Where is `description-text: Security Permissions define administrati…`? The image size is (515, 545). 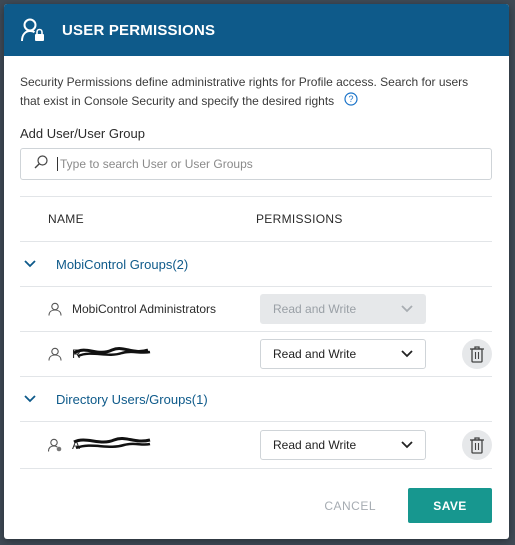 description-text: Security Permissions define administrati… is located at coordinates (244, 92).